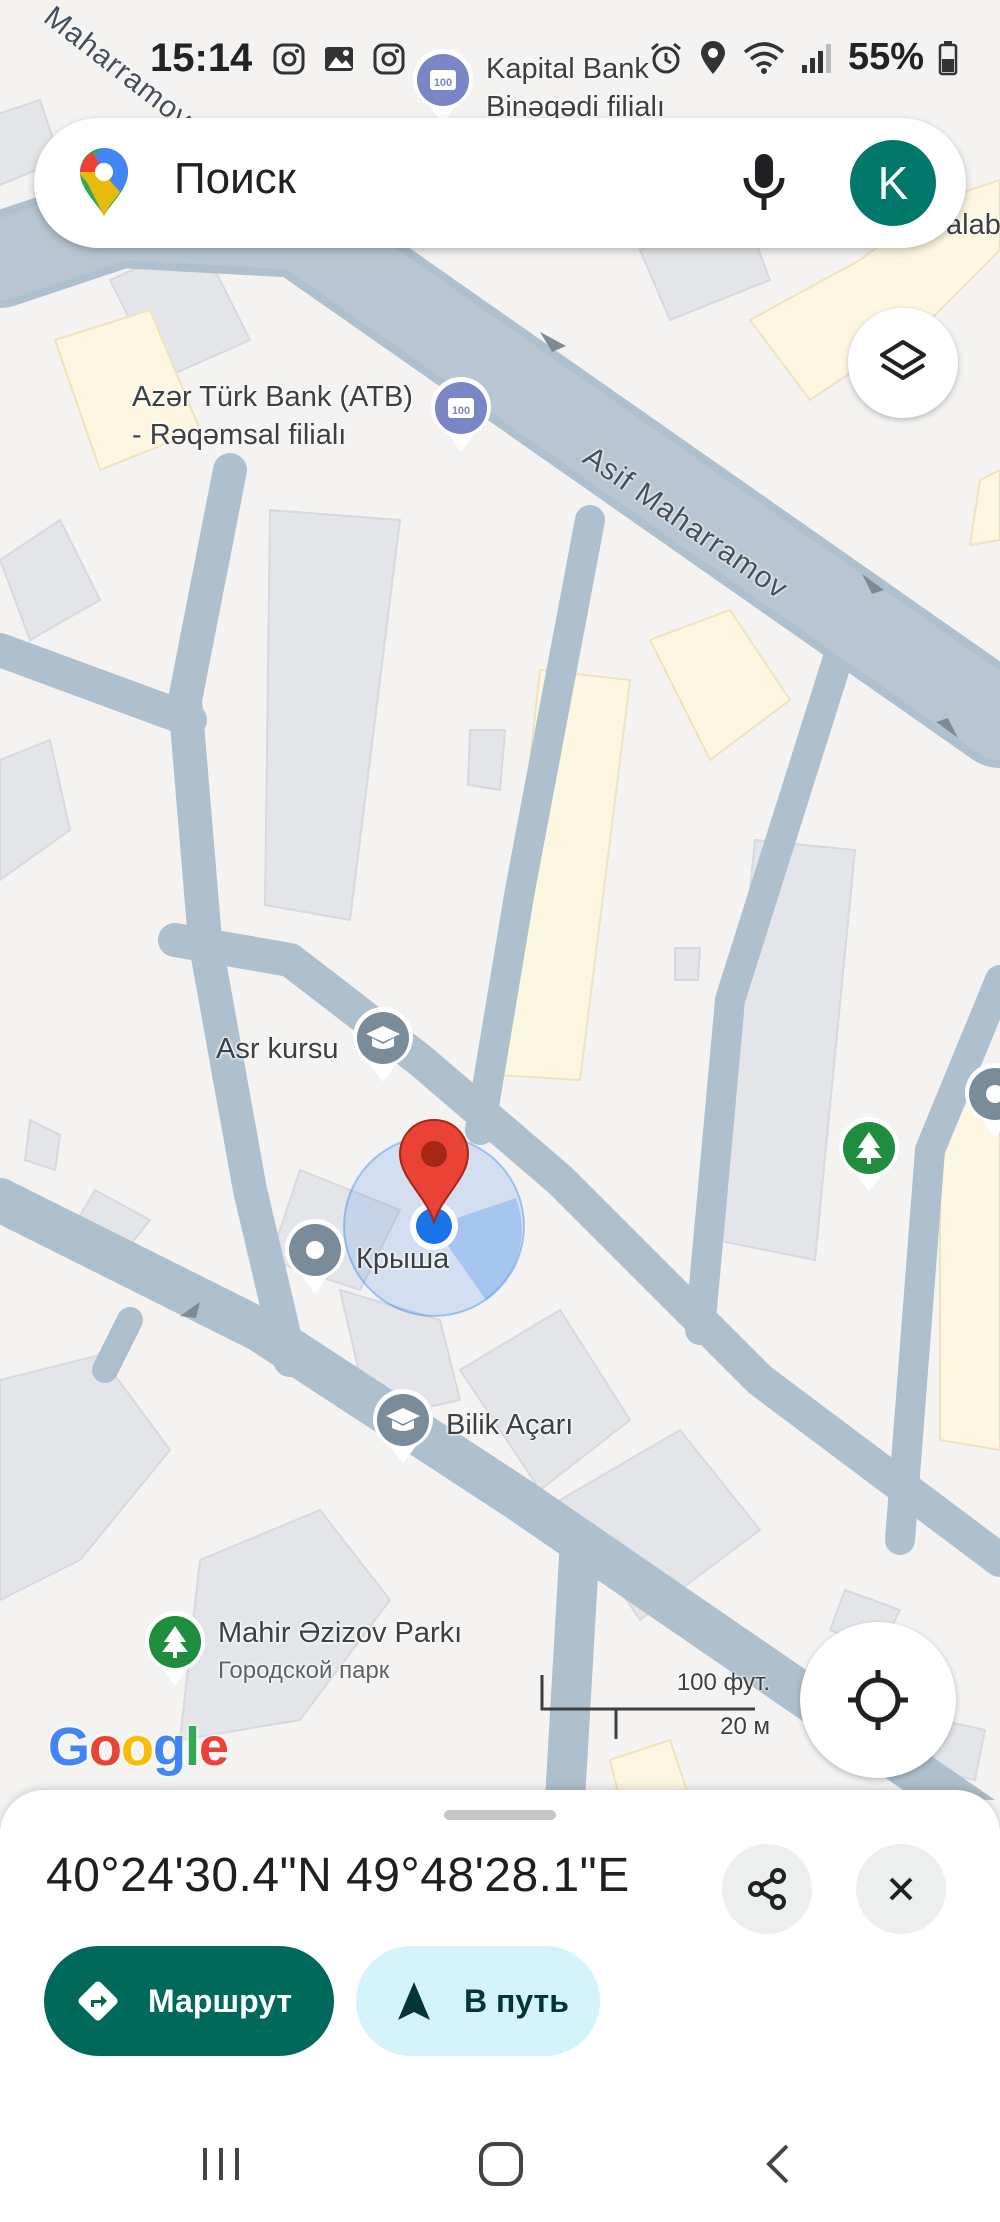 Image resolution: width=1000 pixels, height=2222 pixels. I want to click on recent-apps-icon, so click(221, 2164).